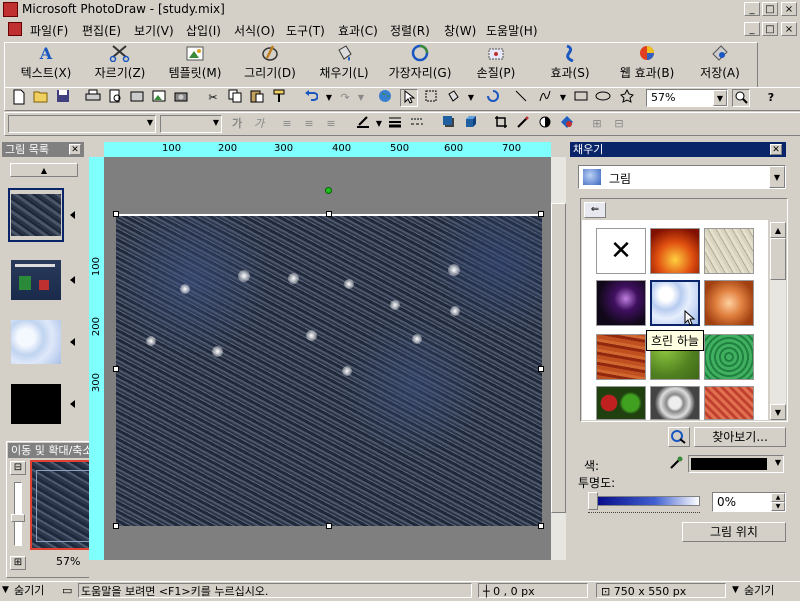  I want to click on menu-effects: 효과(C), so click(358, 30).